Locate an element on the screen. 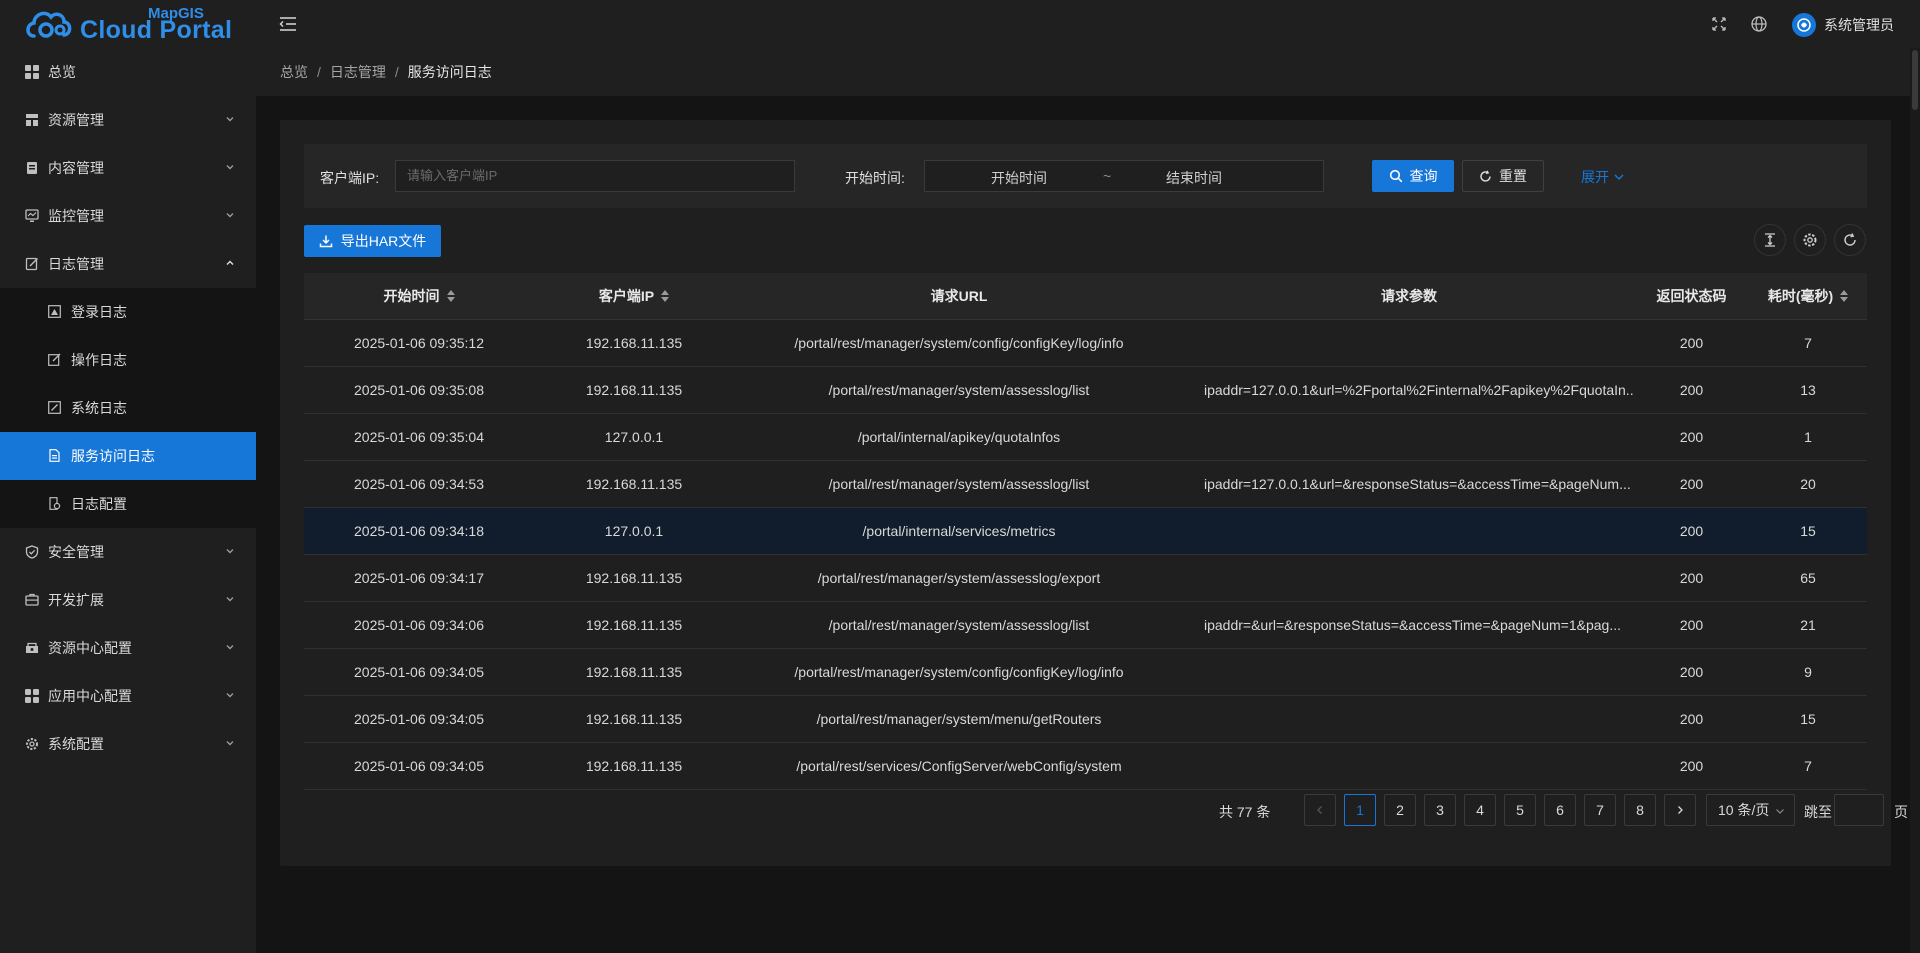 Image resolution: width=1920 pixels, height=953 pixels. sidebar-menu: 总览 资源管理 内容管理 监控管理 日志管理 is located at coordinates (128, 168).